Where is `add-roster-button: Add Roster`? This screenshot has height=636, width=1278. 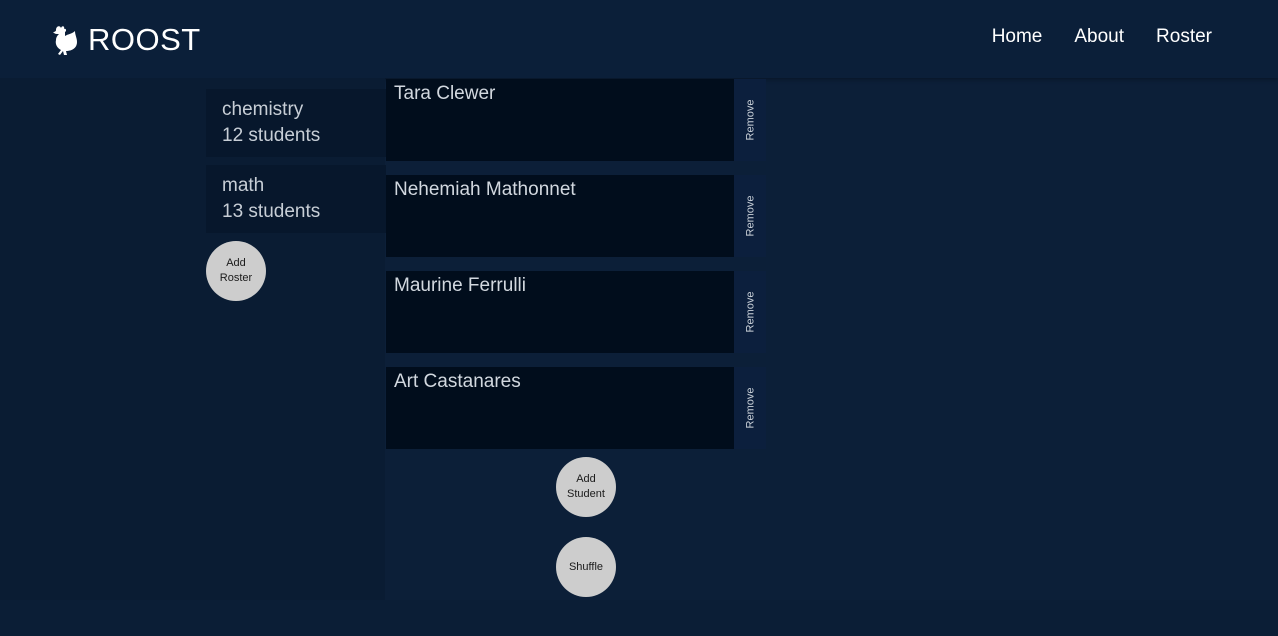
add-roster-button: Add Roster is located at coordinates (236, 271).